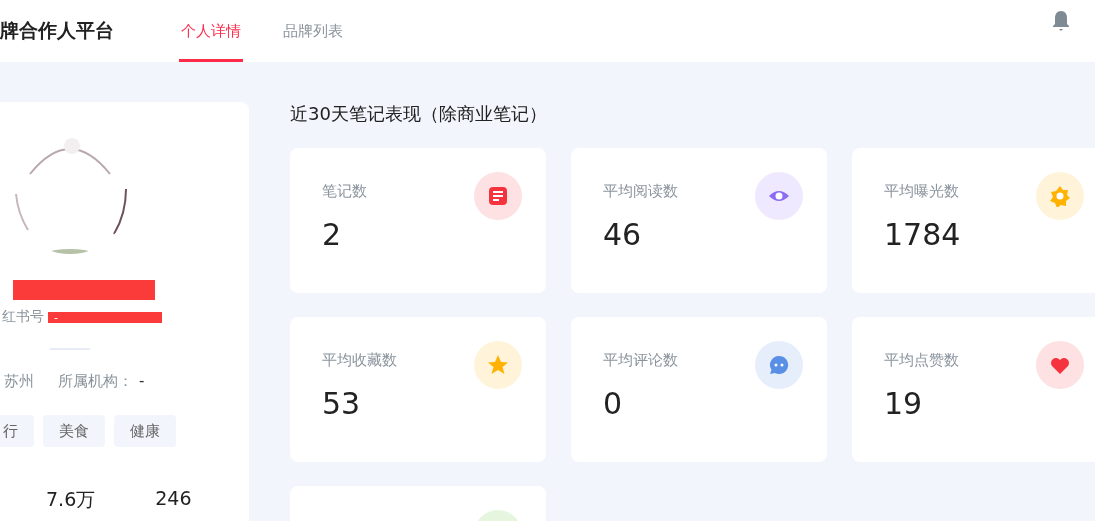  Describe the element at coordinates (17, 431) in the screenshot. I see `tag: 行` at that location.